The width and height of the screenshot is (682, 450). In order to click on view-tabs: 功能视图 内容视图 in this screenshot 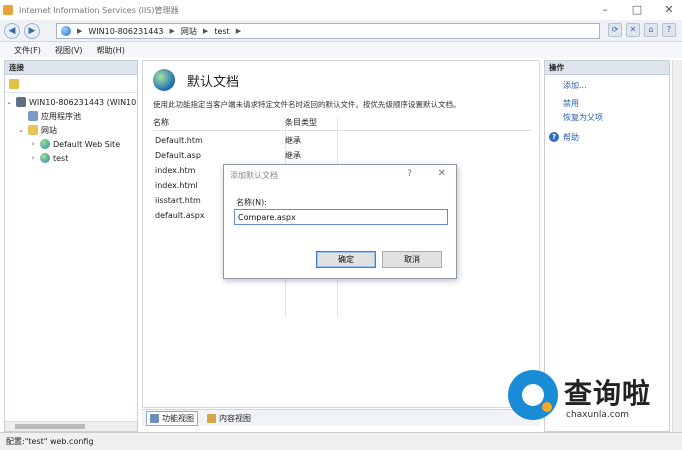, I will do `click(341, 417)`.